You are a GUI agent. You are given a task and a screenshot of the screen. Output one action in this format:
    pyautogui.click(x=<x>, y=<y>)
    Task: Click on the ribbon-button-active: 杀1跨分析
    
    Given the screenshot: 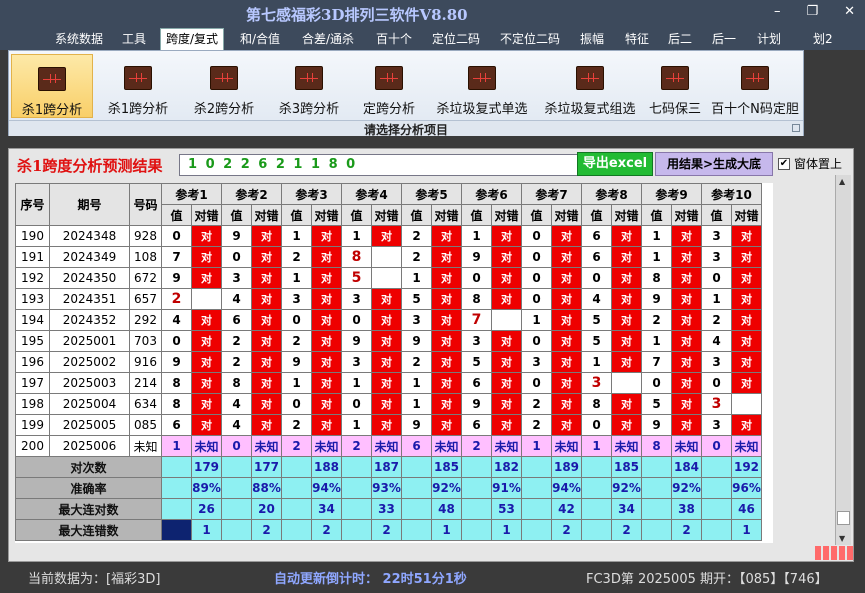 What is the action you would take?
    pyautogui.click(x=52, y=86)
    